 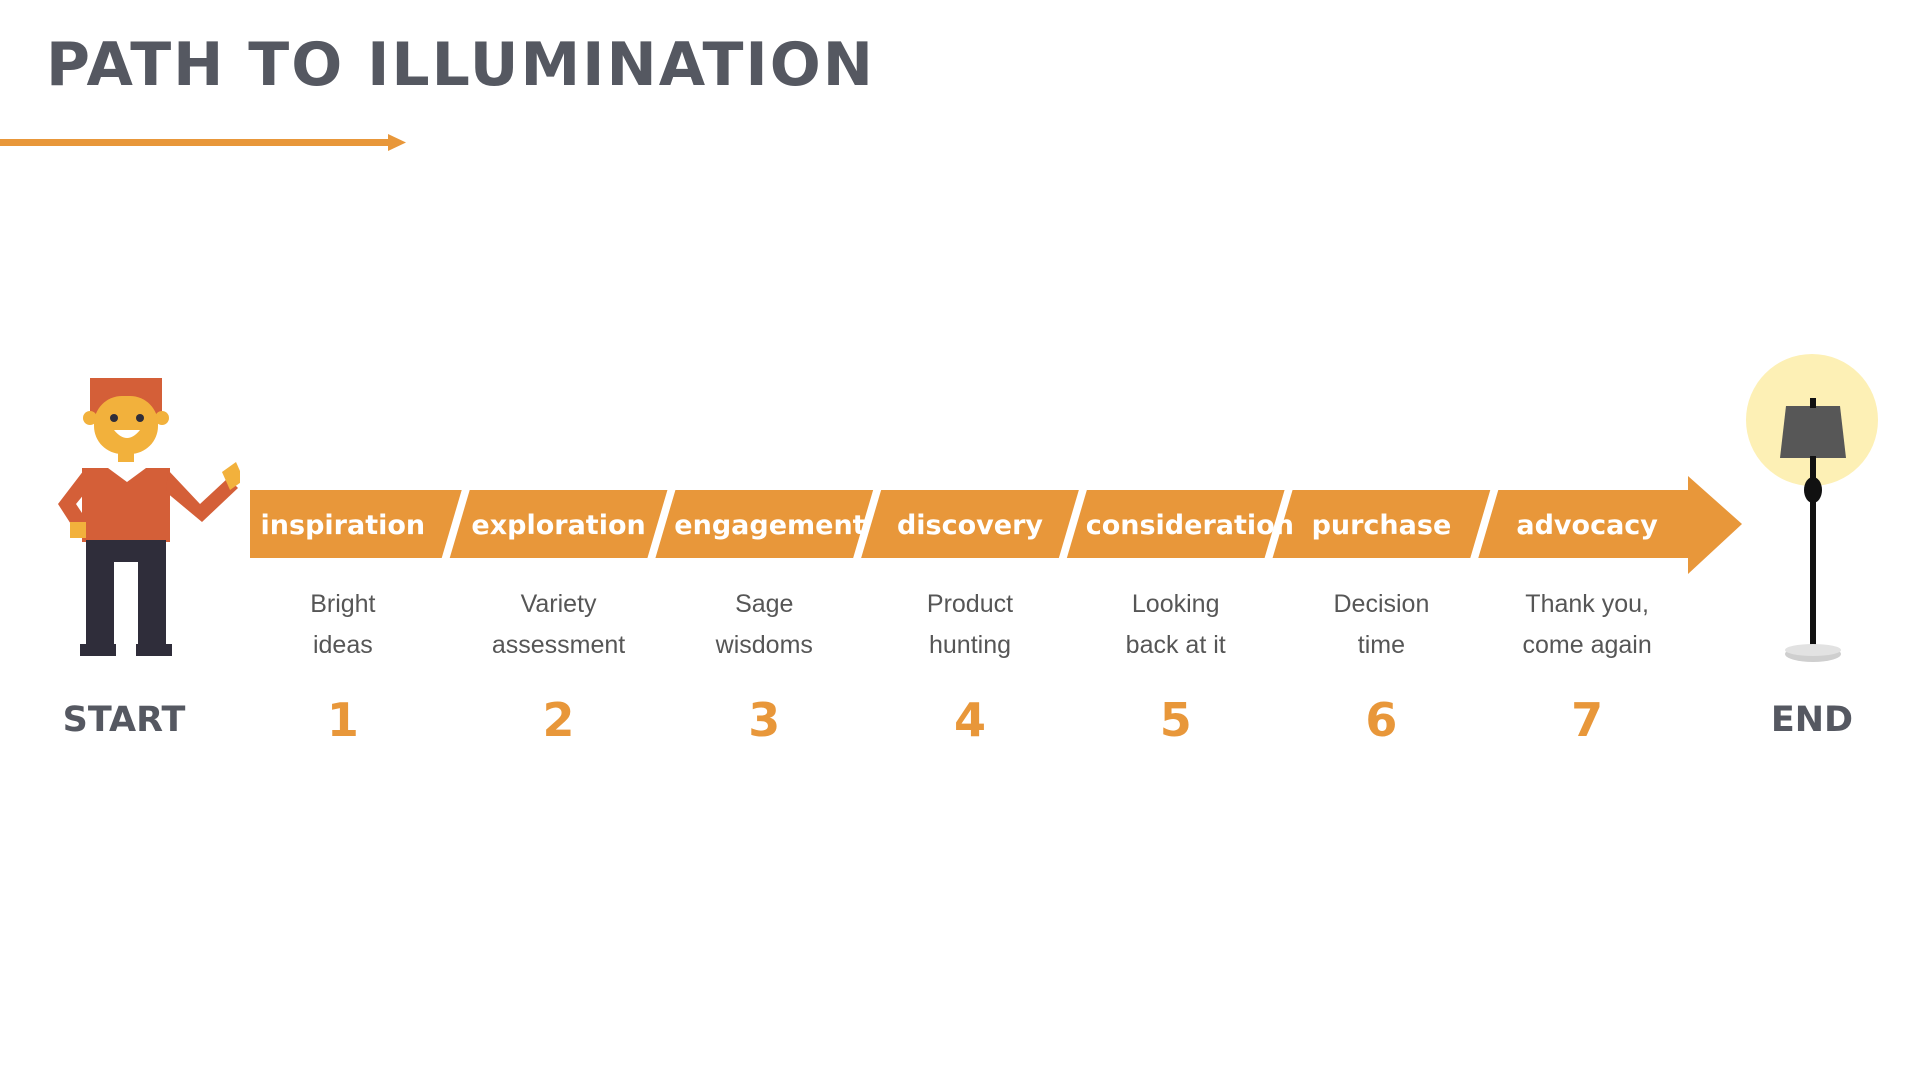 What do you see at coordinates (1175, 604) in the screenshot?
I see `stage-description-line: Looking` at bounding box center [1175, 604].